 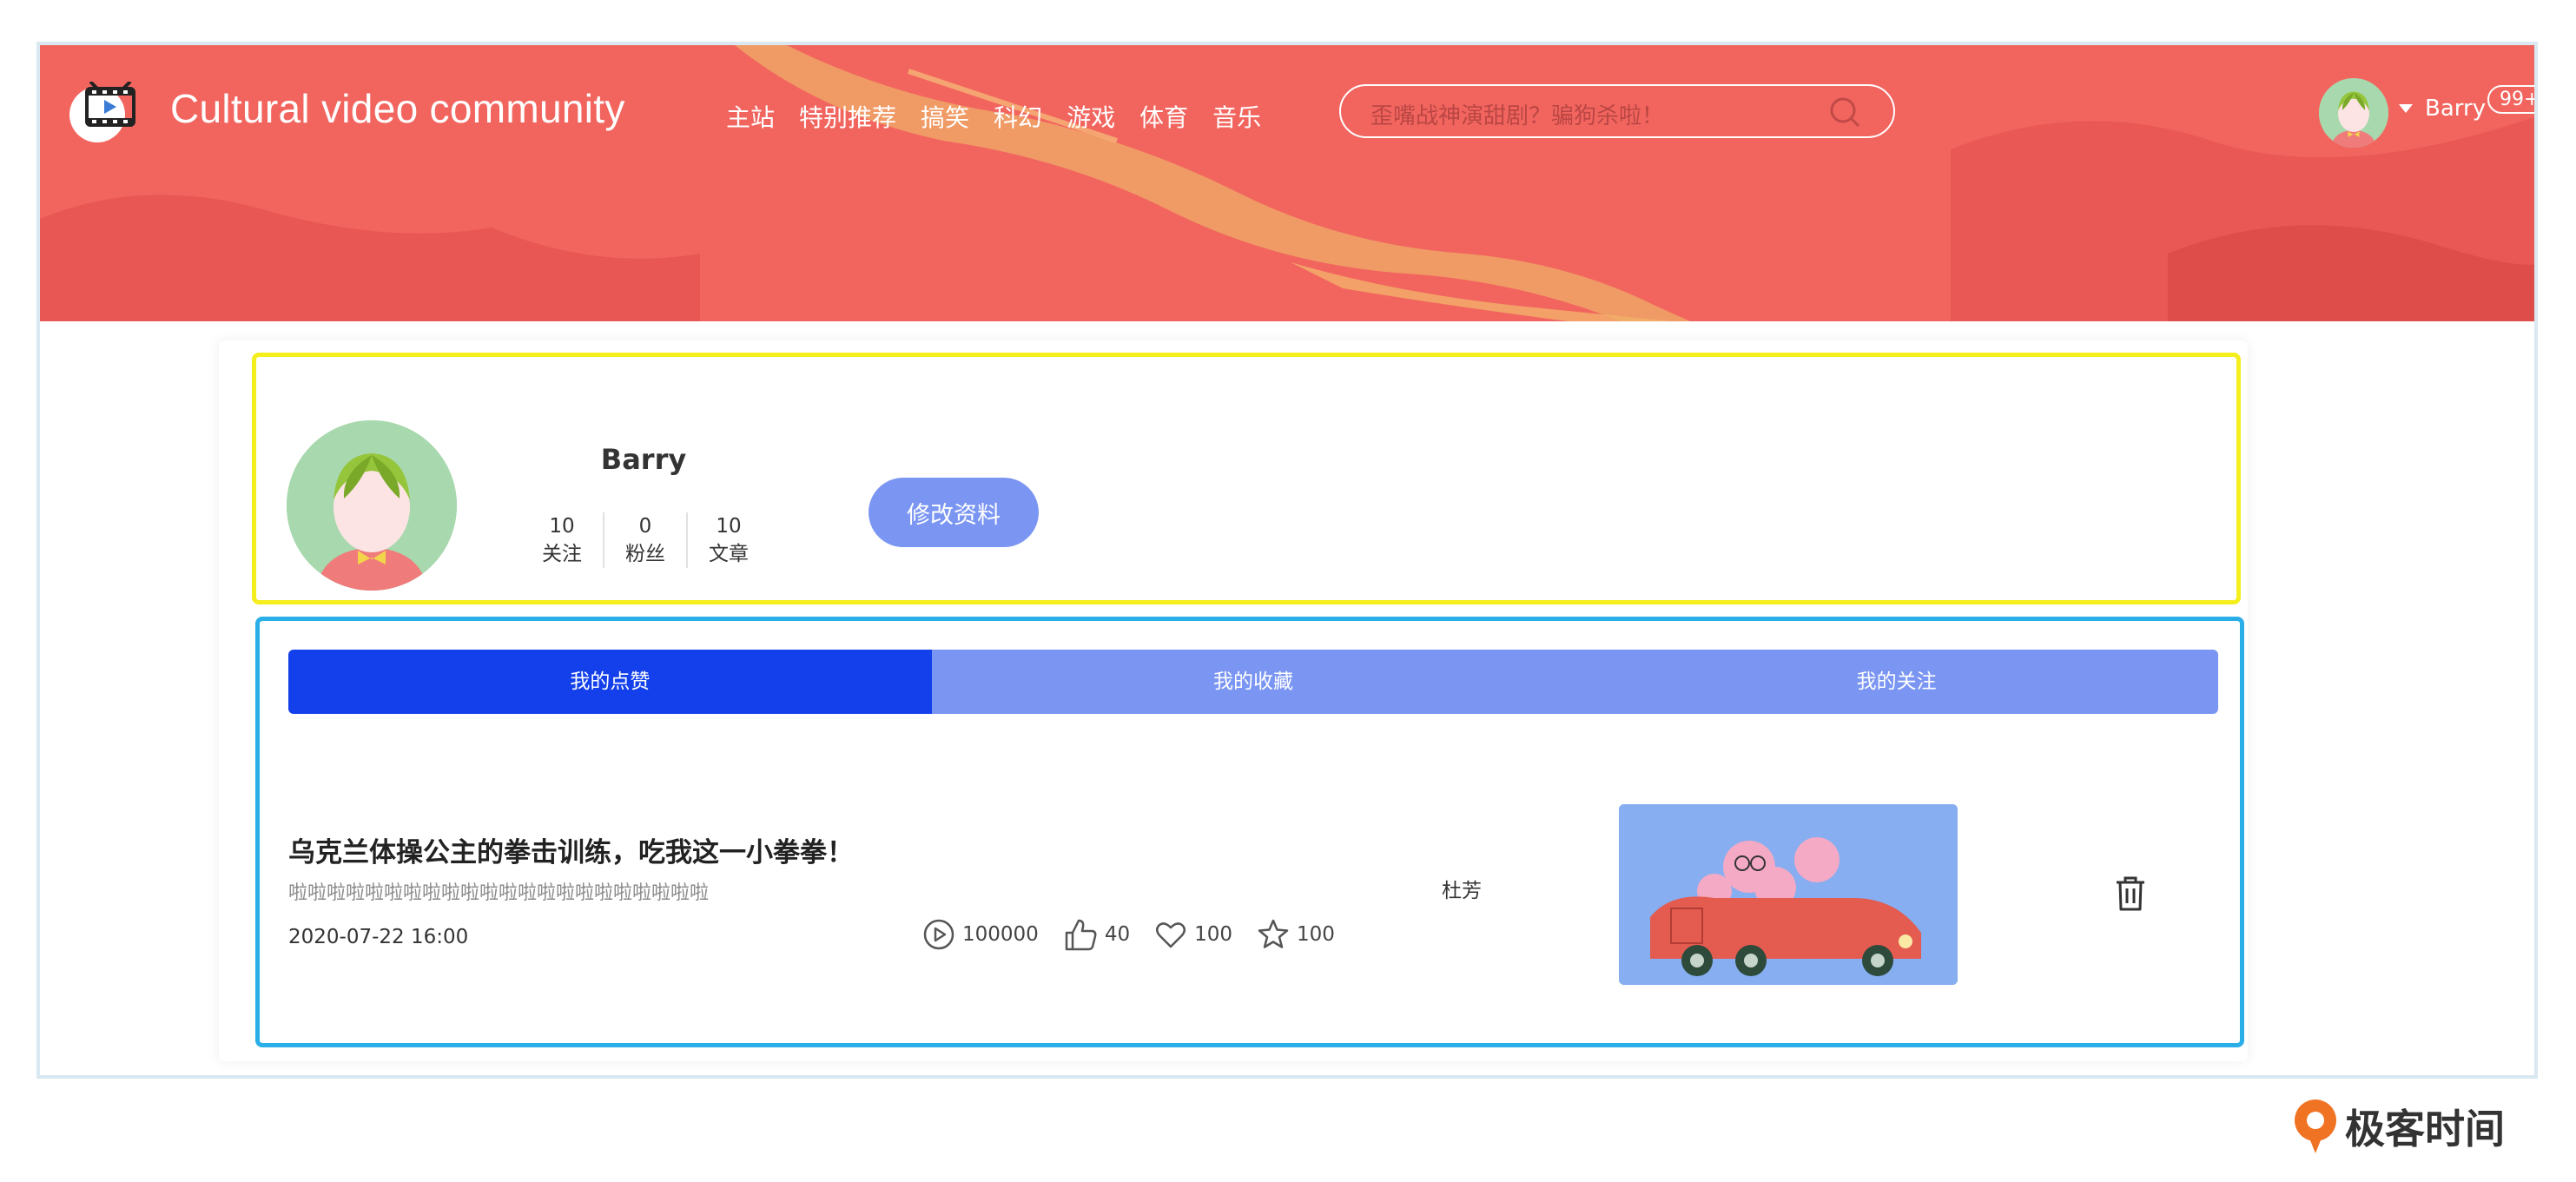 What do you see at coordinates (1845, 112) in the screenshot?
I see `search-icon` at bounding box center [1845, 112].